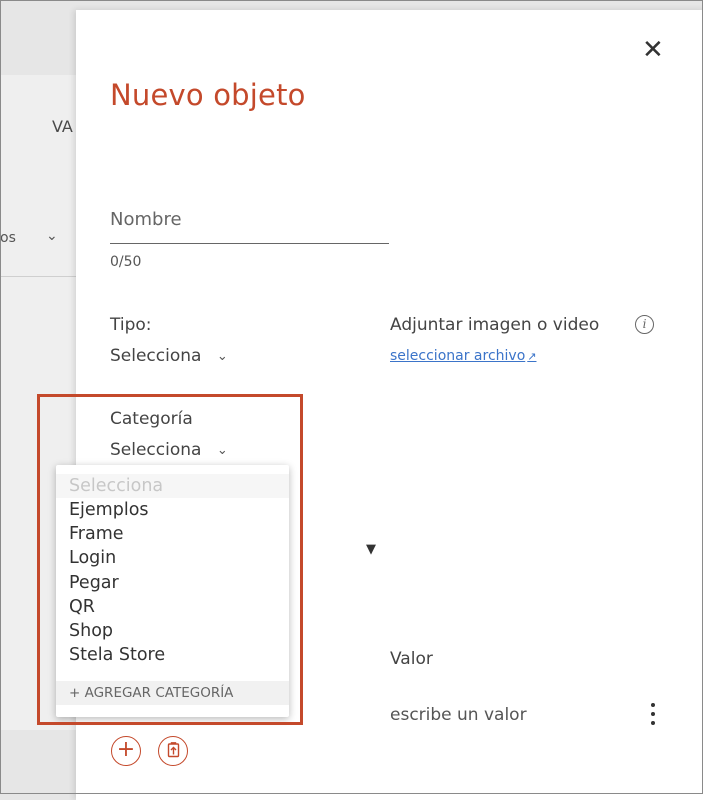 The height and width of the screenshot is (800, 703). What do you see at coordinates (146, 219) in the screenshot?
I see `name-input: Nombre` at bounding box center [146, 219].